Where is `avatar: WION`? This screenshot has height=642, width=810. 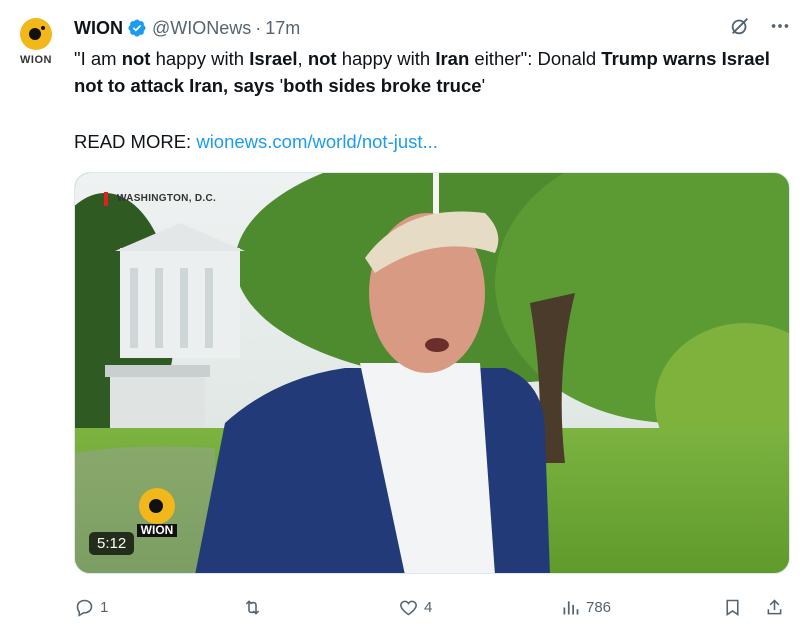
avatar: WION is located at coordinates (36, 43).